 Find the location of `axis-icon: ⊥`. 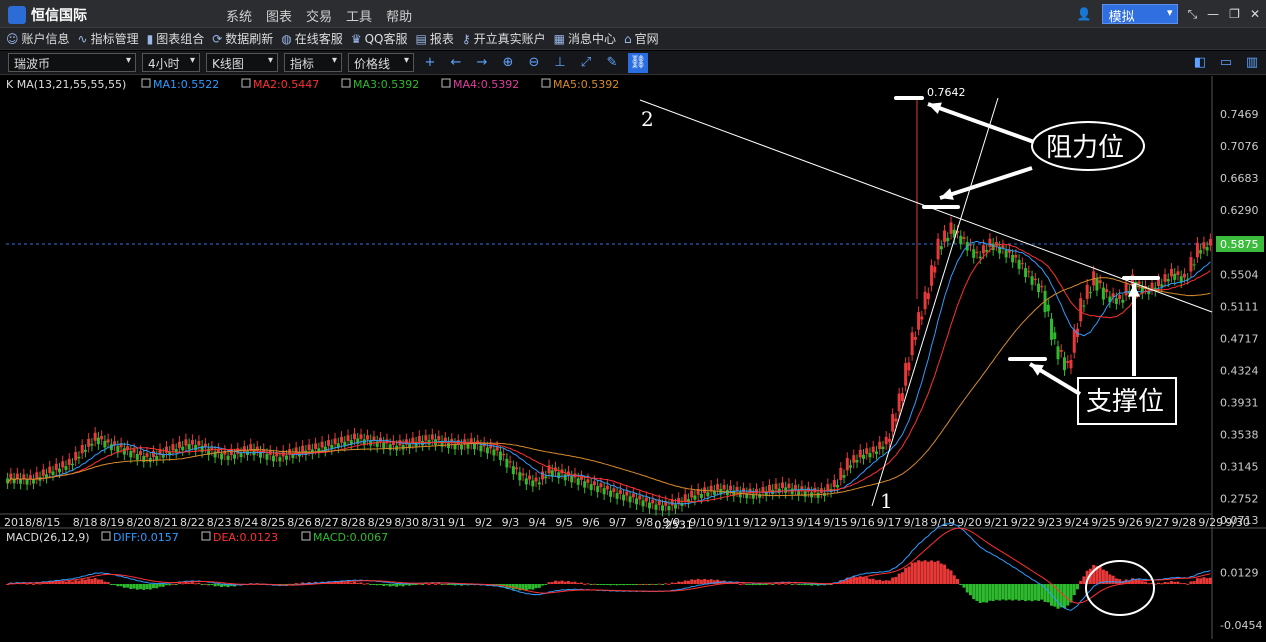

axis-icon: ⊥ is located at coordinates (560, 63).